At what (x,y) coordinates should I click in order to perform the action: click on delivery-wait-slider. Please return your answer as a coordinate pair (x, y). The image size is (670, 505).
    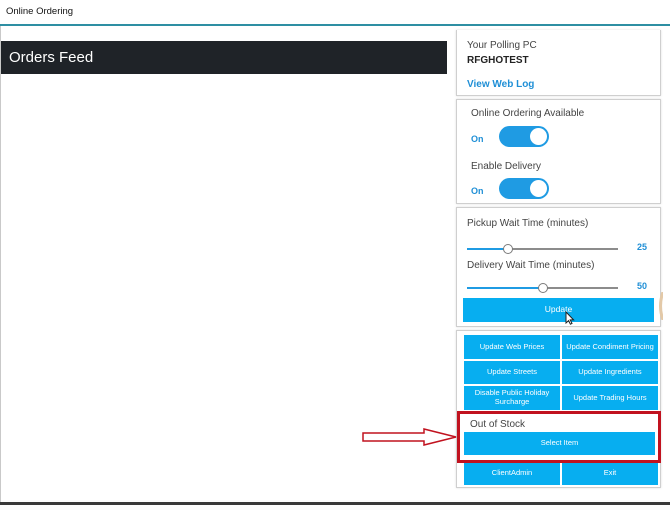
    Looking at the image, I should click on (542, 288).